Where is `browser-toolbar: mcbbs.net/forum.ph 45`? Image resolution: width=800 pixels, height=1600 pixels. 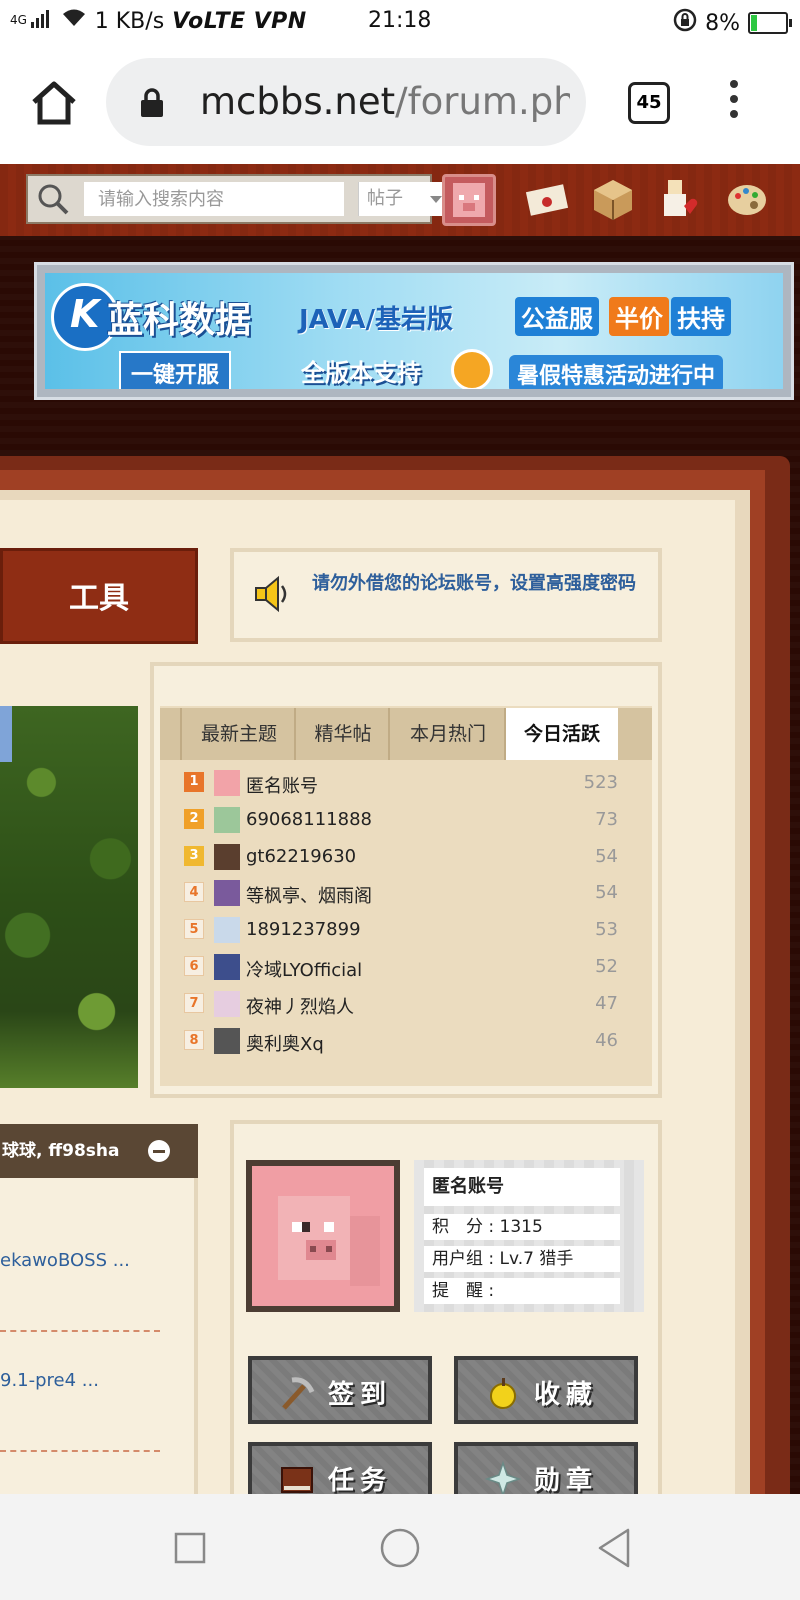 browser-toolbar: mcbbs.net/forum.ph 45 is located at coordinates (400, 103).